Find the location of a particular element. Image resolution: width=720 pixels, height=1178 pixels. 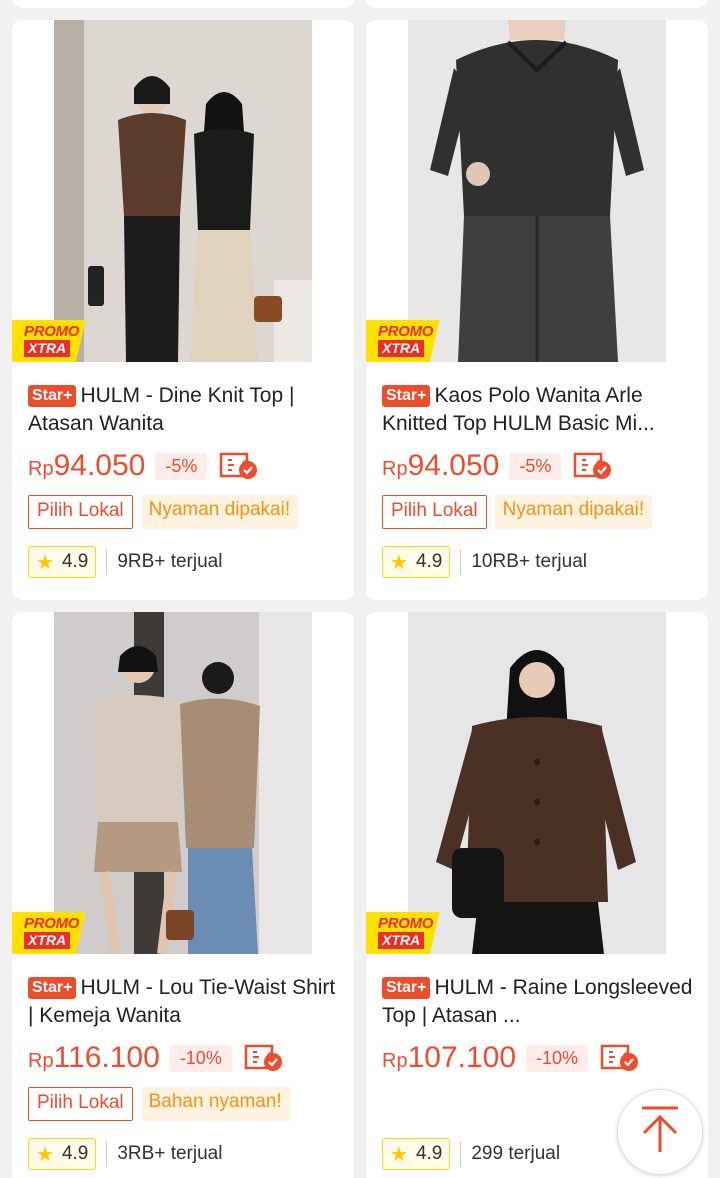

scroll-to-top-button is located at coordinates (660, 1132).